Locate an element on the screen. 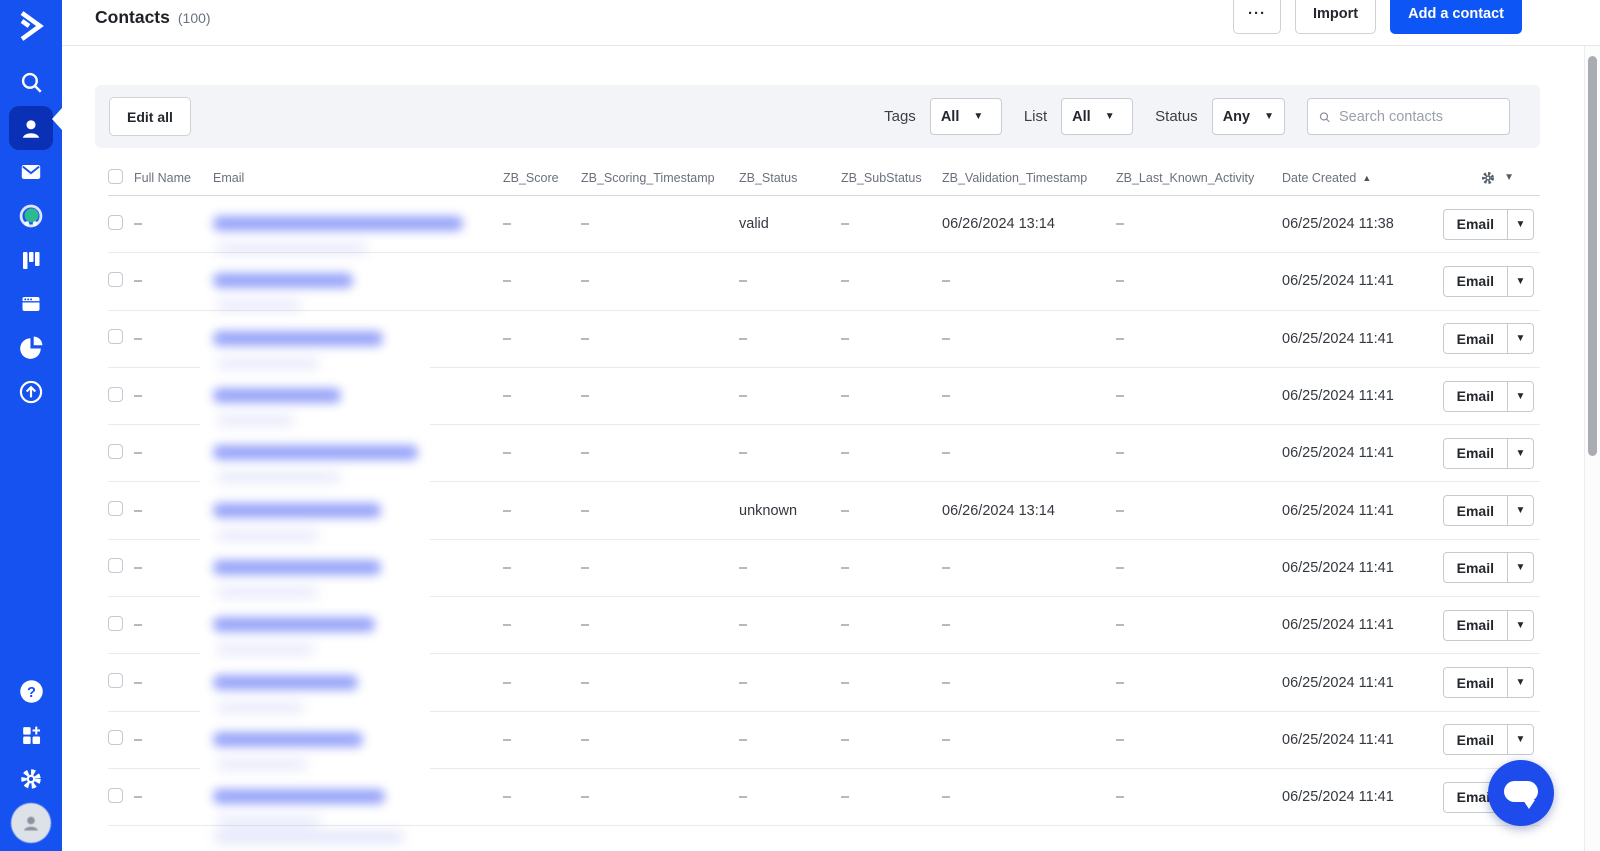 The image size is (1600, 851). search-nav-icon is located at coordinates (31, 82).